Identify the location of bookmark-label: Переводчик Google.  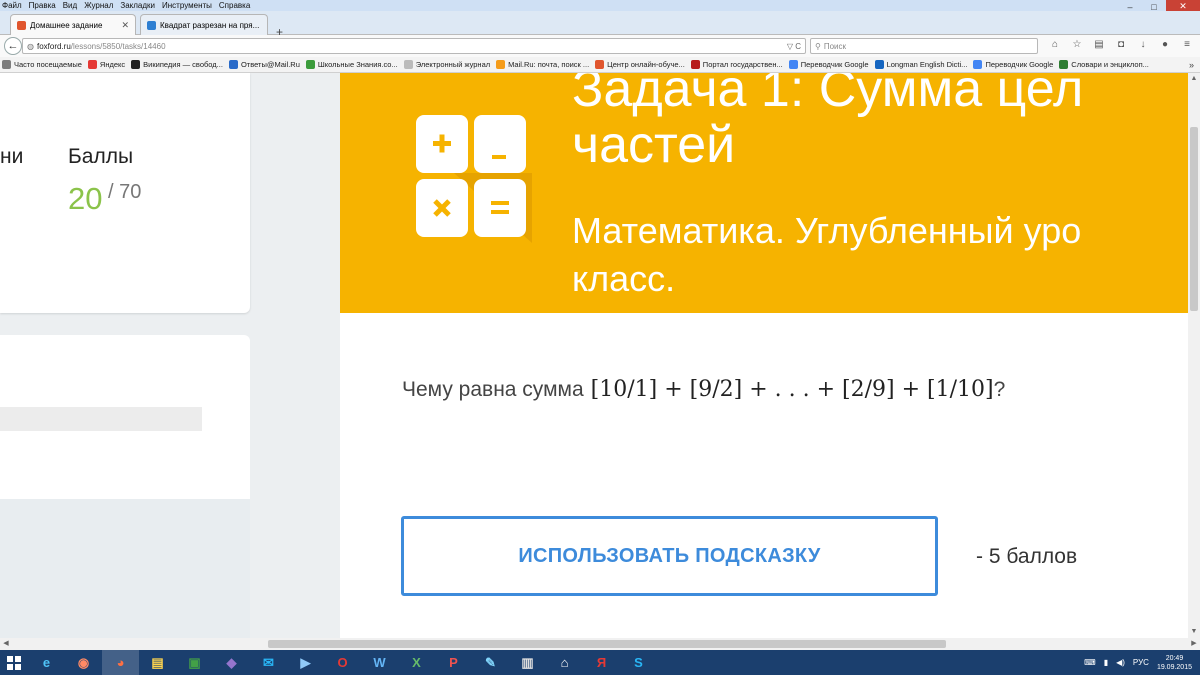
(1019, 64).